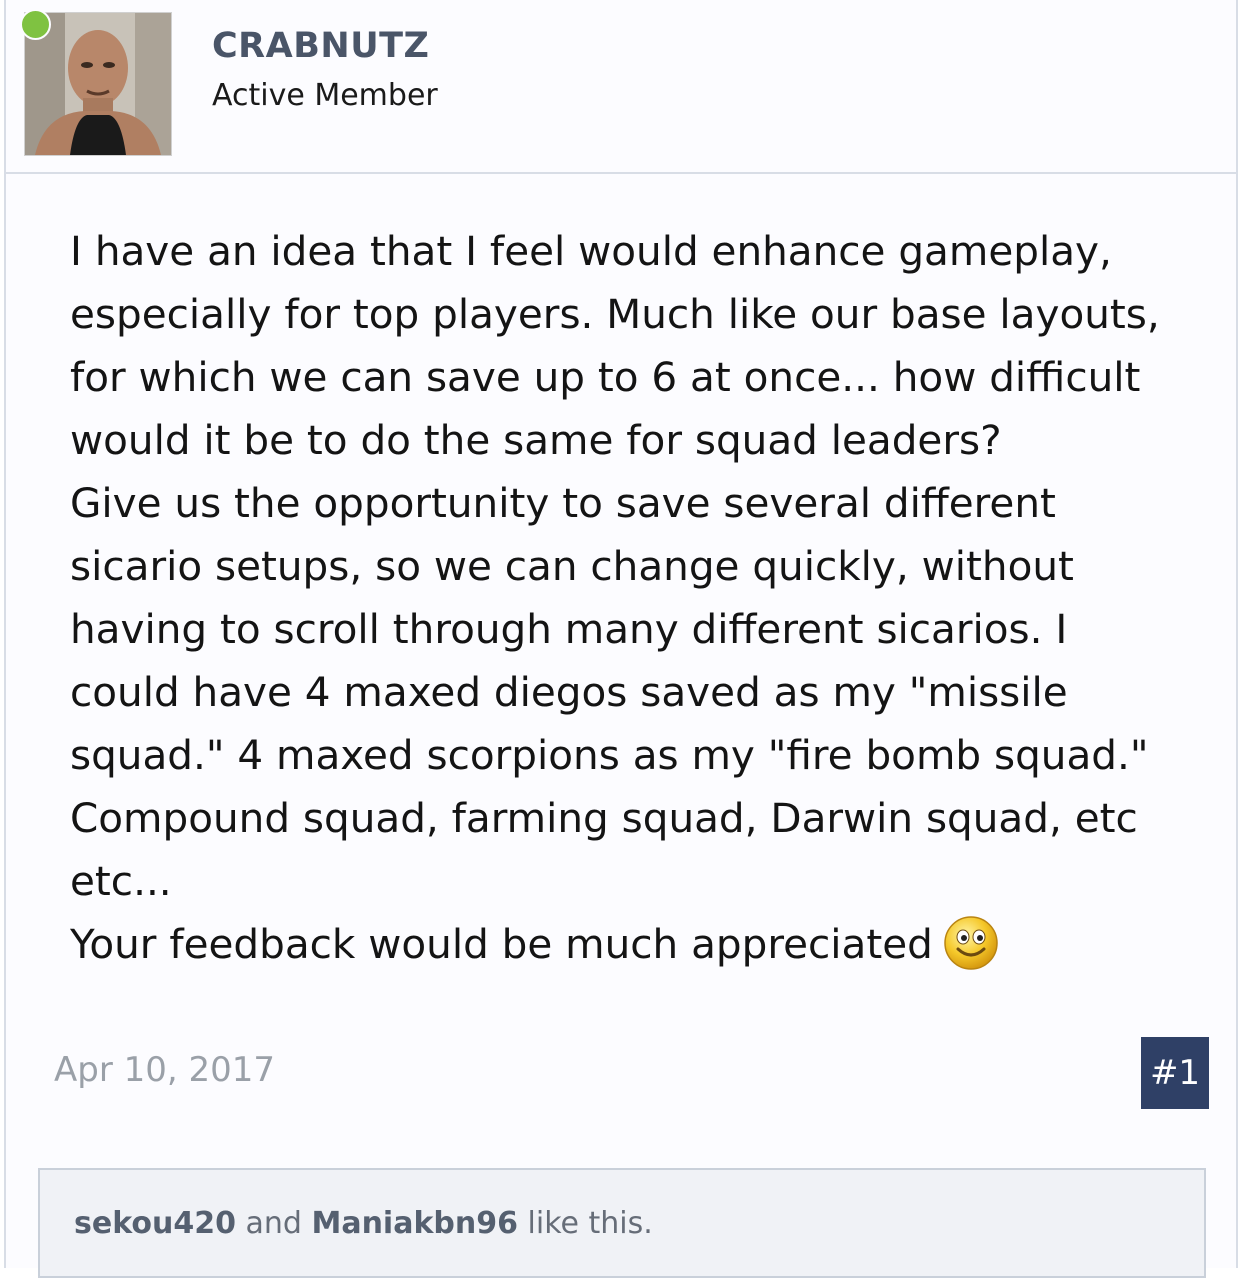 This screenshot has width=1242, height=1278. What do you see at coordinates (35, 24) in the screenshot?
I see `online-status-icon` at bounding box center [35, 24].